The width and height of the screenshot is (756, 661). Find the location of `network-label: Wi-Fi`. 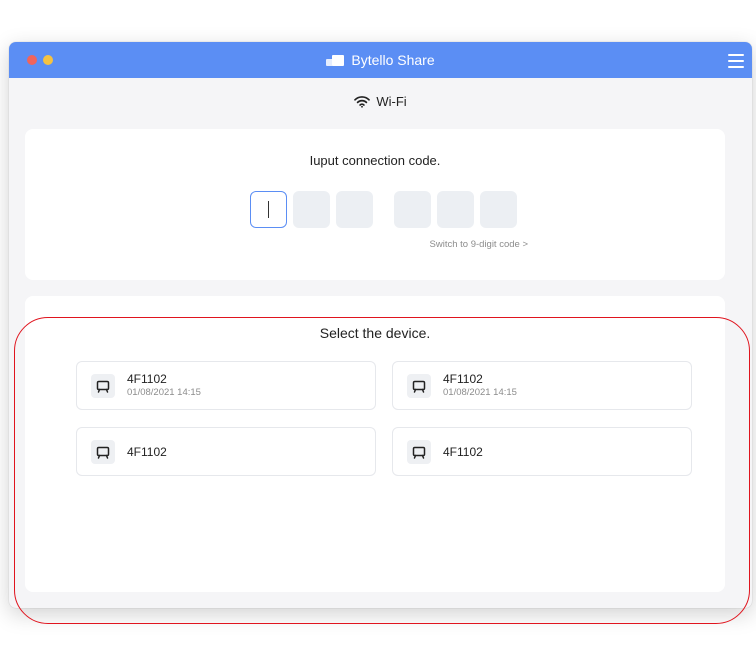

network-label: Wi-Fi is located at coordinates (391, 101).